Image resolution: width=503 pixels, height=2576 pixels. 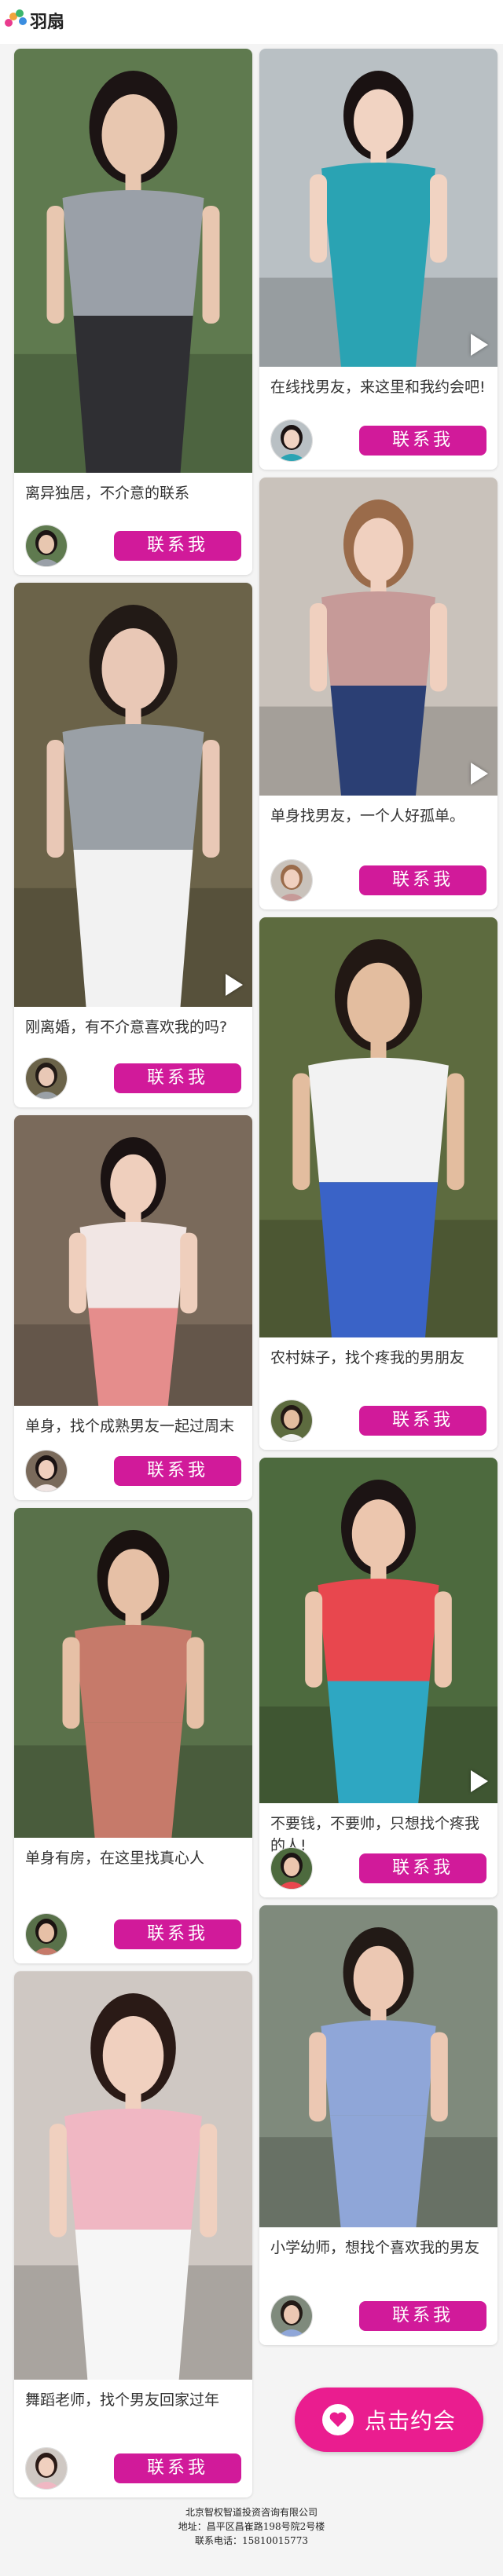 What do you see at coordinates (410, 2421) in the screenshot?
I see `cta-label: 点击约会` at bounding box center [410, 2421].